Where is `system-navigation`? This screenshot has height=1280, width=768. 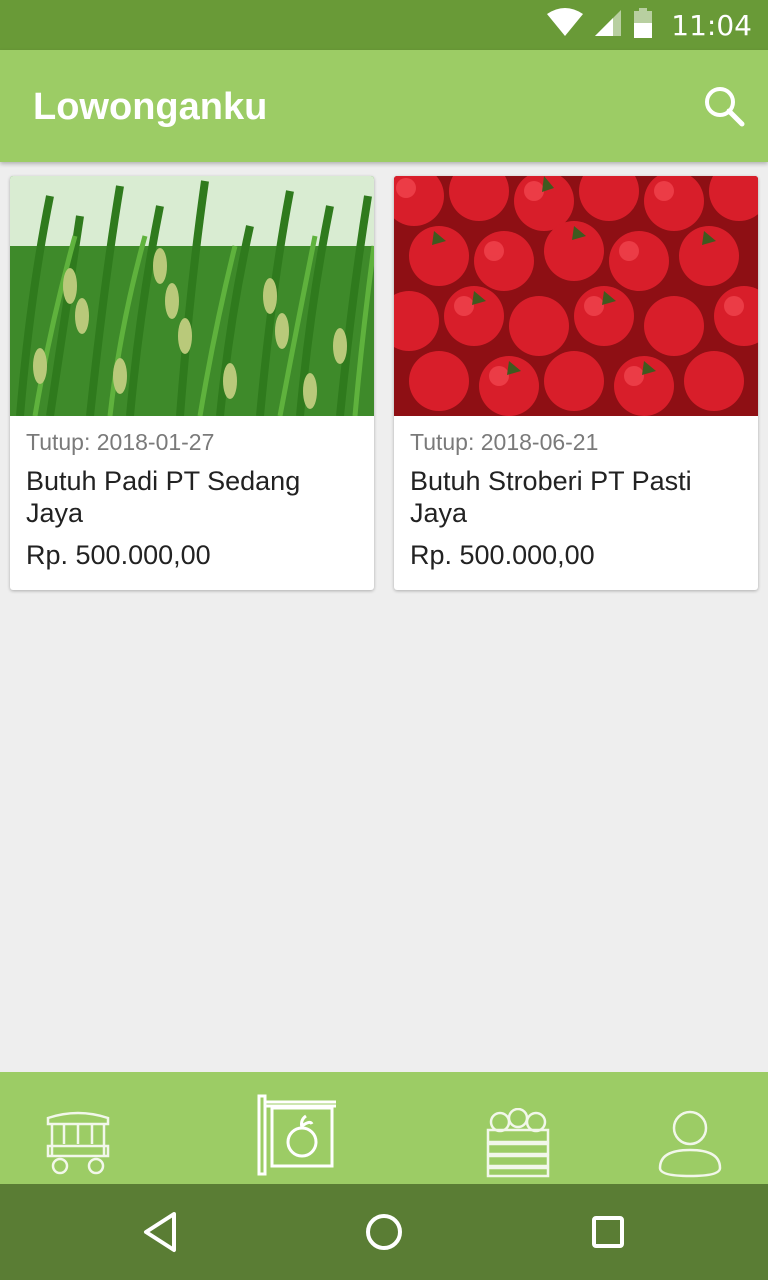
system-navigation is located at coordinates (384, 1232).